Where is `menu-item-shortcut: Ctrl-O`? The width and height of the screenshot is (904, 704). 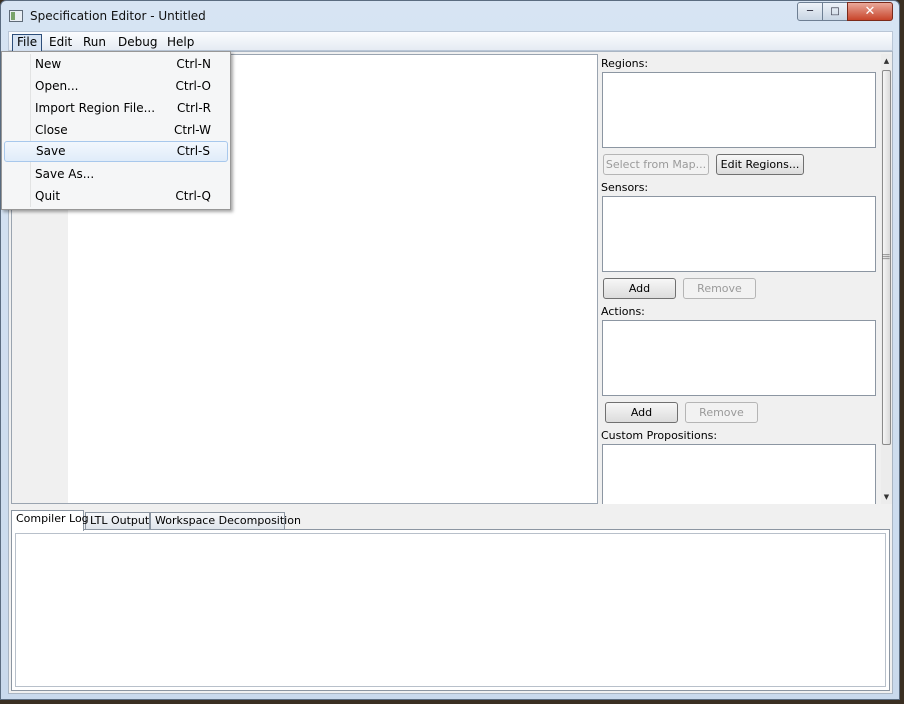 menu-item-shortcut: Ctrl-O is located at coordinates (193, 86).